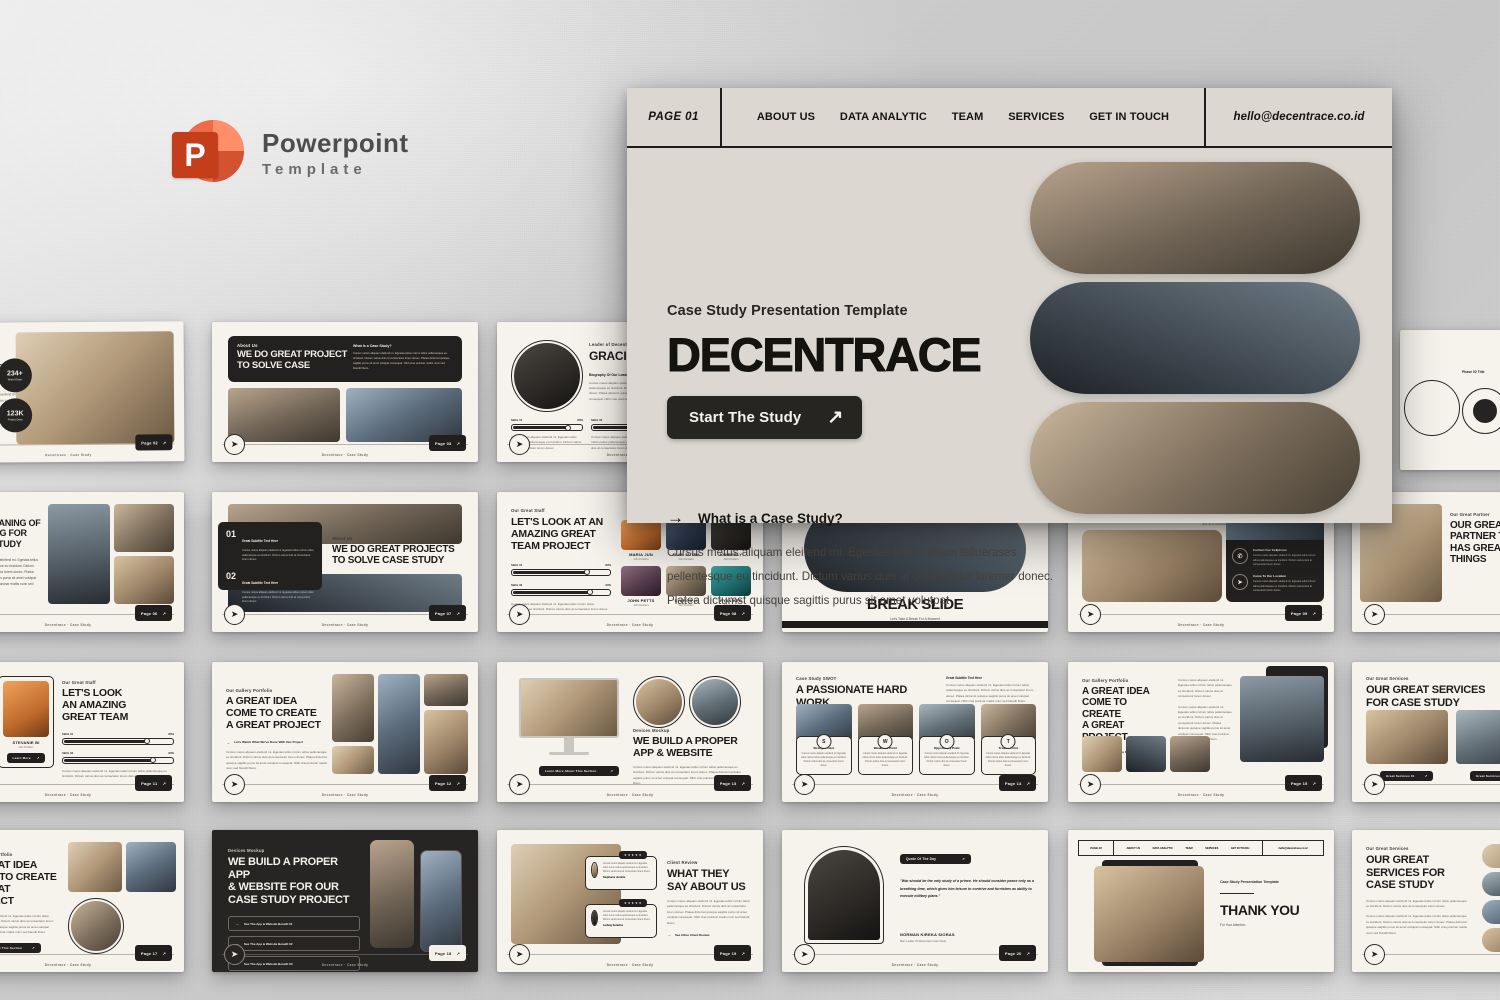  What do you see at coordinates (825, 354) in the screenshot?
I see `hero-title: DECENTRACE` at bounding box center [825, 354].